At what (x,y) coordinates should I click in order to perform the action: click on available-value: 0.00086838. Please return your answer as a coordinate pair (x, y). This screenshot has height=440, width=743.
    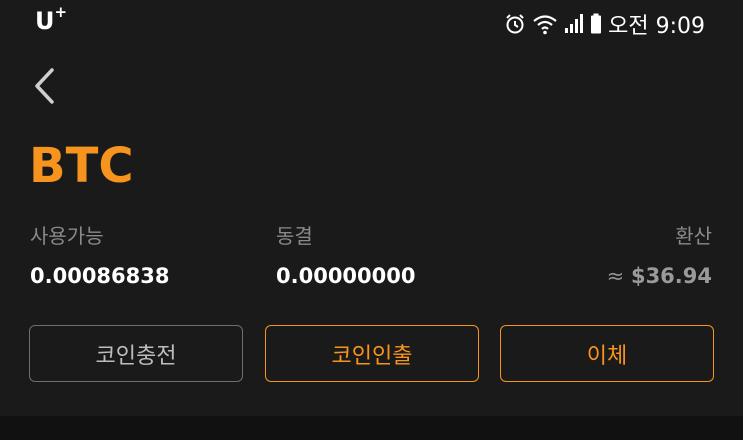
    Looking at the image, I should click on (100, 276).